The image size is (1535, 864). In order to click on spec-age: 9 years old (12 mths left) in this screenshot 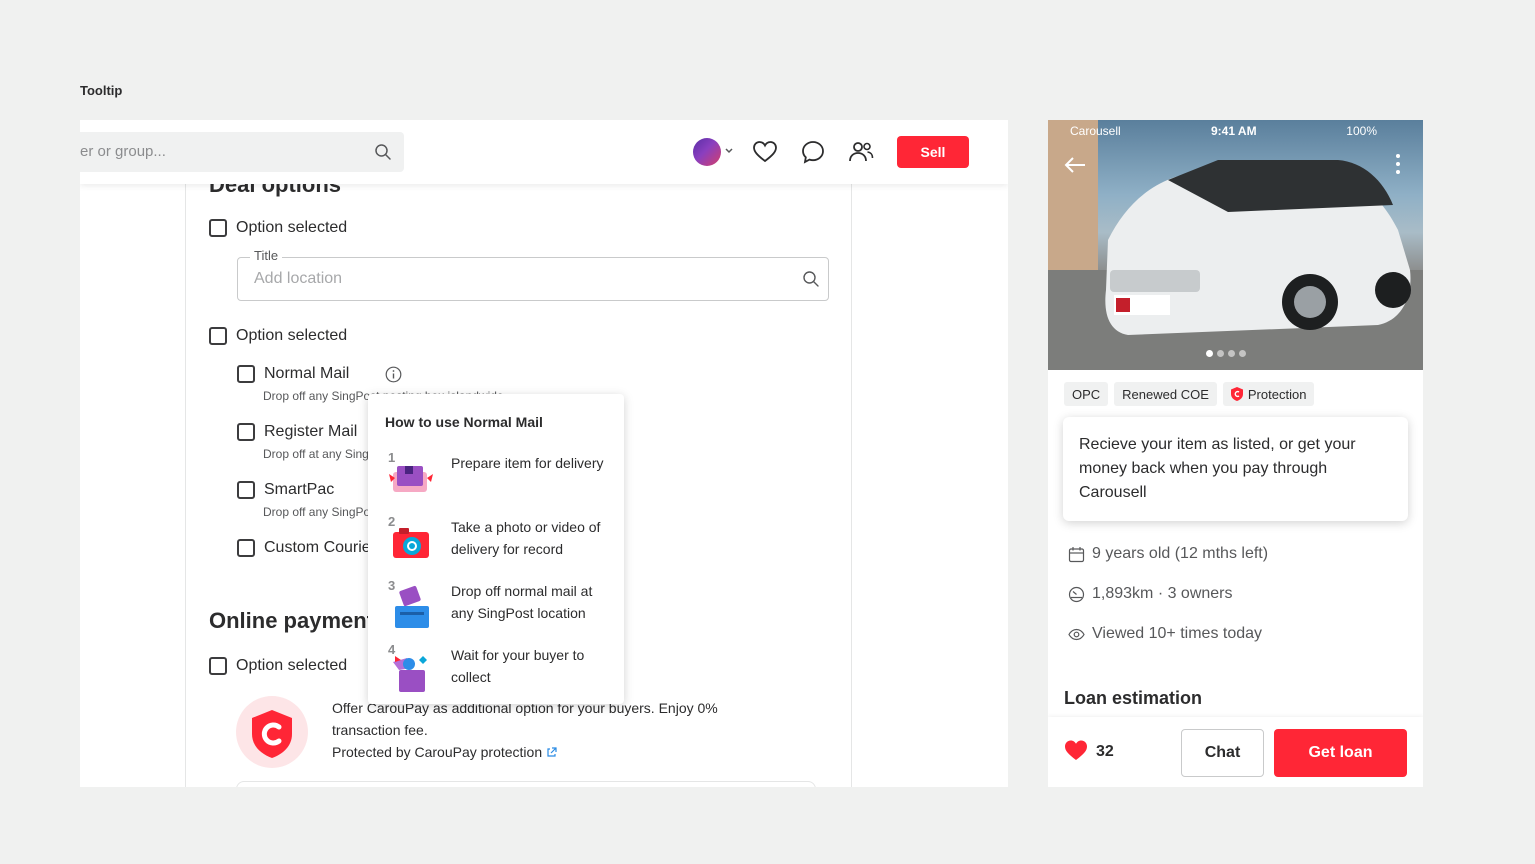, I will do `click(1168, 554)`.